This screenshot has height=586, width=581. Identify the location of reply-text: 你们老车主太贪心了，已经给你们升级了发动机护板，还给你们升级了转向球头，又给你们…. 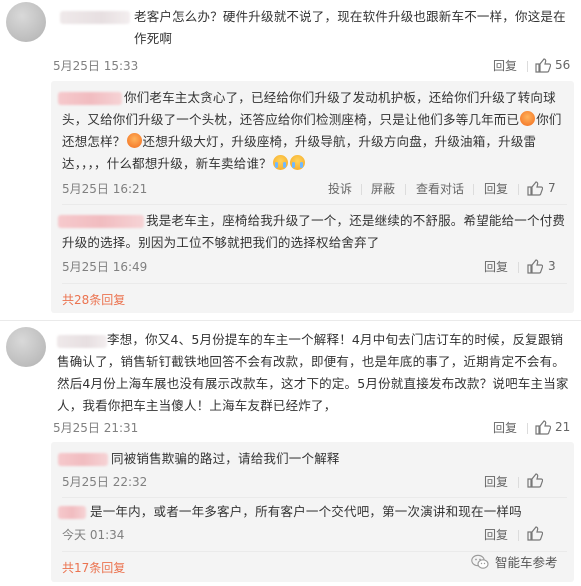
(314, 131).